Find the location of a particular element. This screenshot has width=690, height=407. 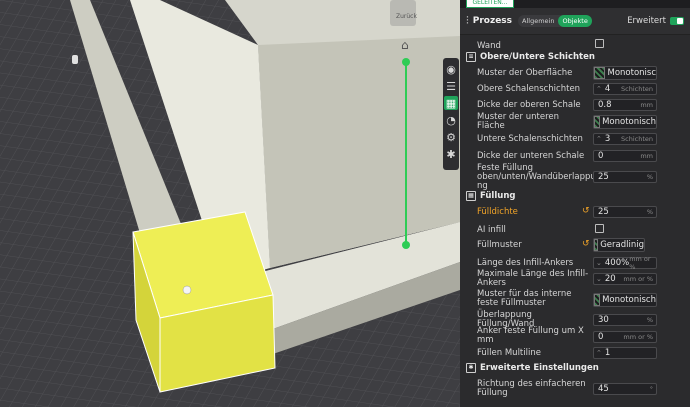

solid-anchor-input: 0 mm or % is located at coordinates (625, 337).